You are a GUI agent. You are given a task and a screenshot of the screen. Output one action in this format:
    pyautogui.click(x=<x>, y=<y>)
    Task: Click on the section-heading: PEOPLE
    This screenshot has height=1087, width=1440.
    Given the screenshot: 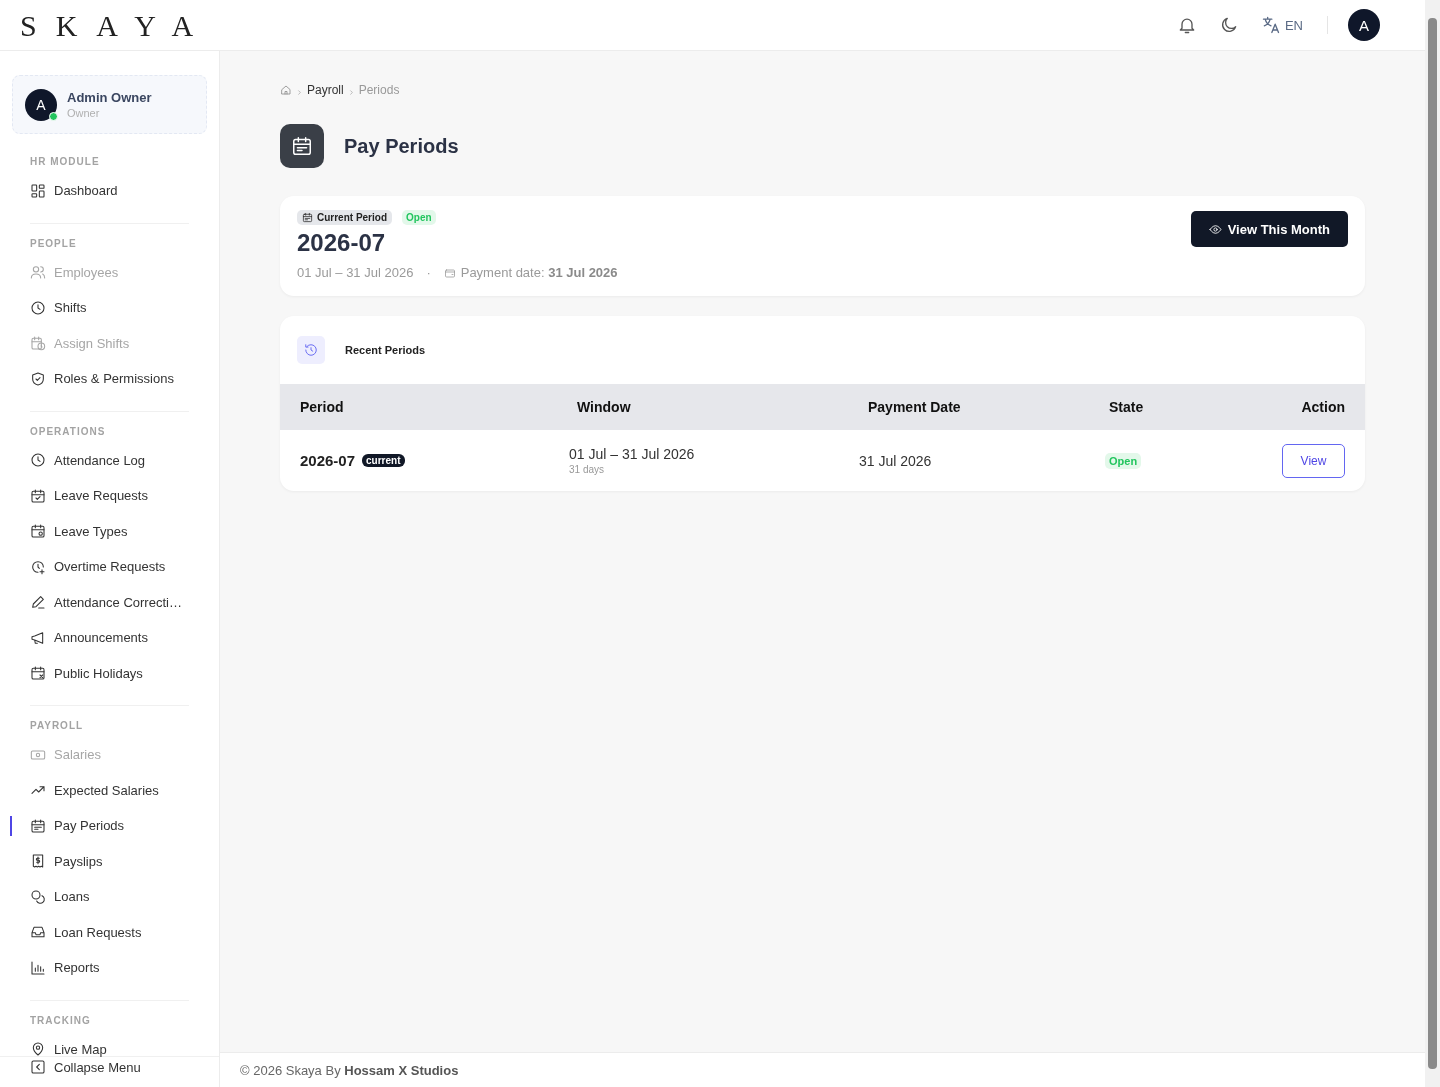 What is the action you would take?
    pyautogui.click(x=53, y=243)
    